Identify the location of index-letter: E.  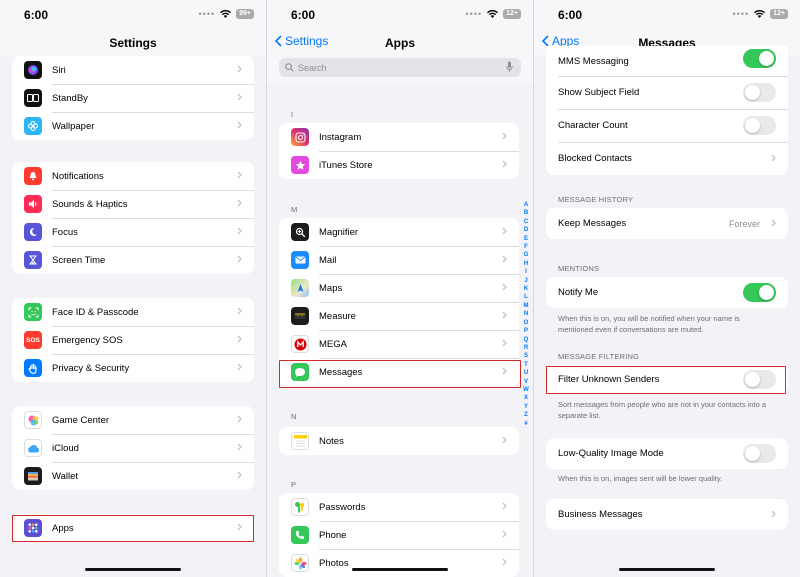
(526, 239).